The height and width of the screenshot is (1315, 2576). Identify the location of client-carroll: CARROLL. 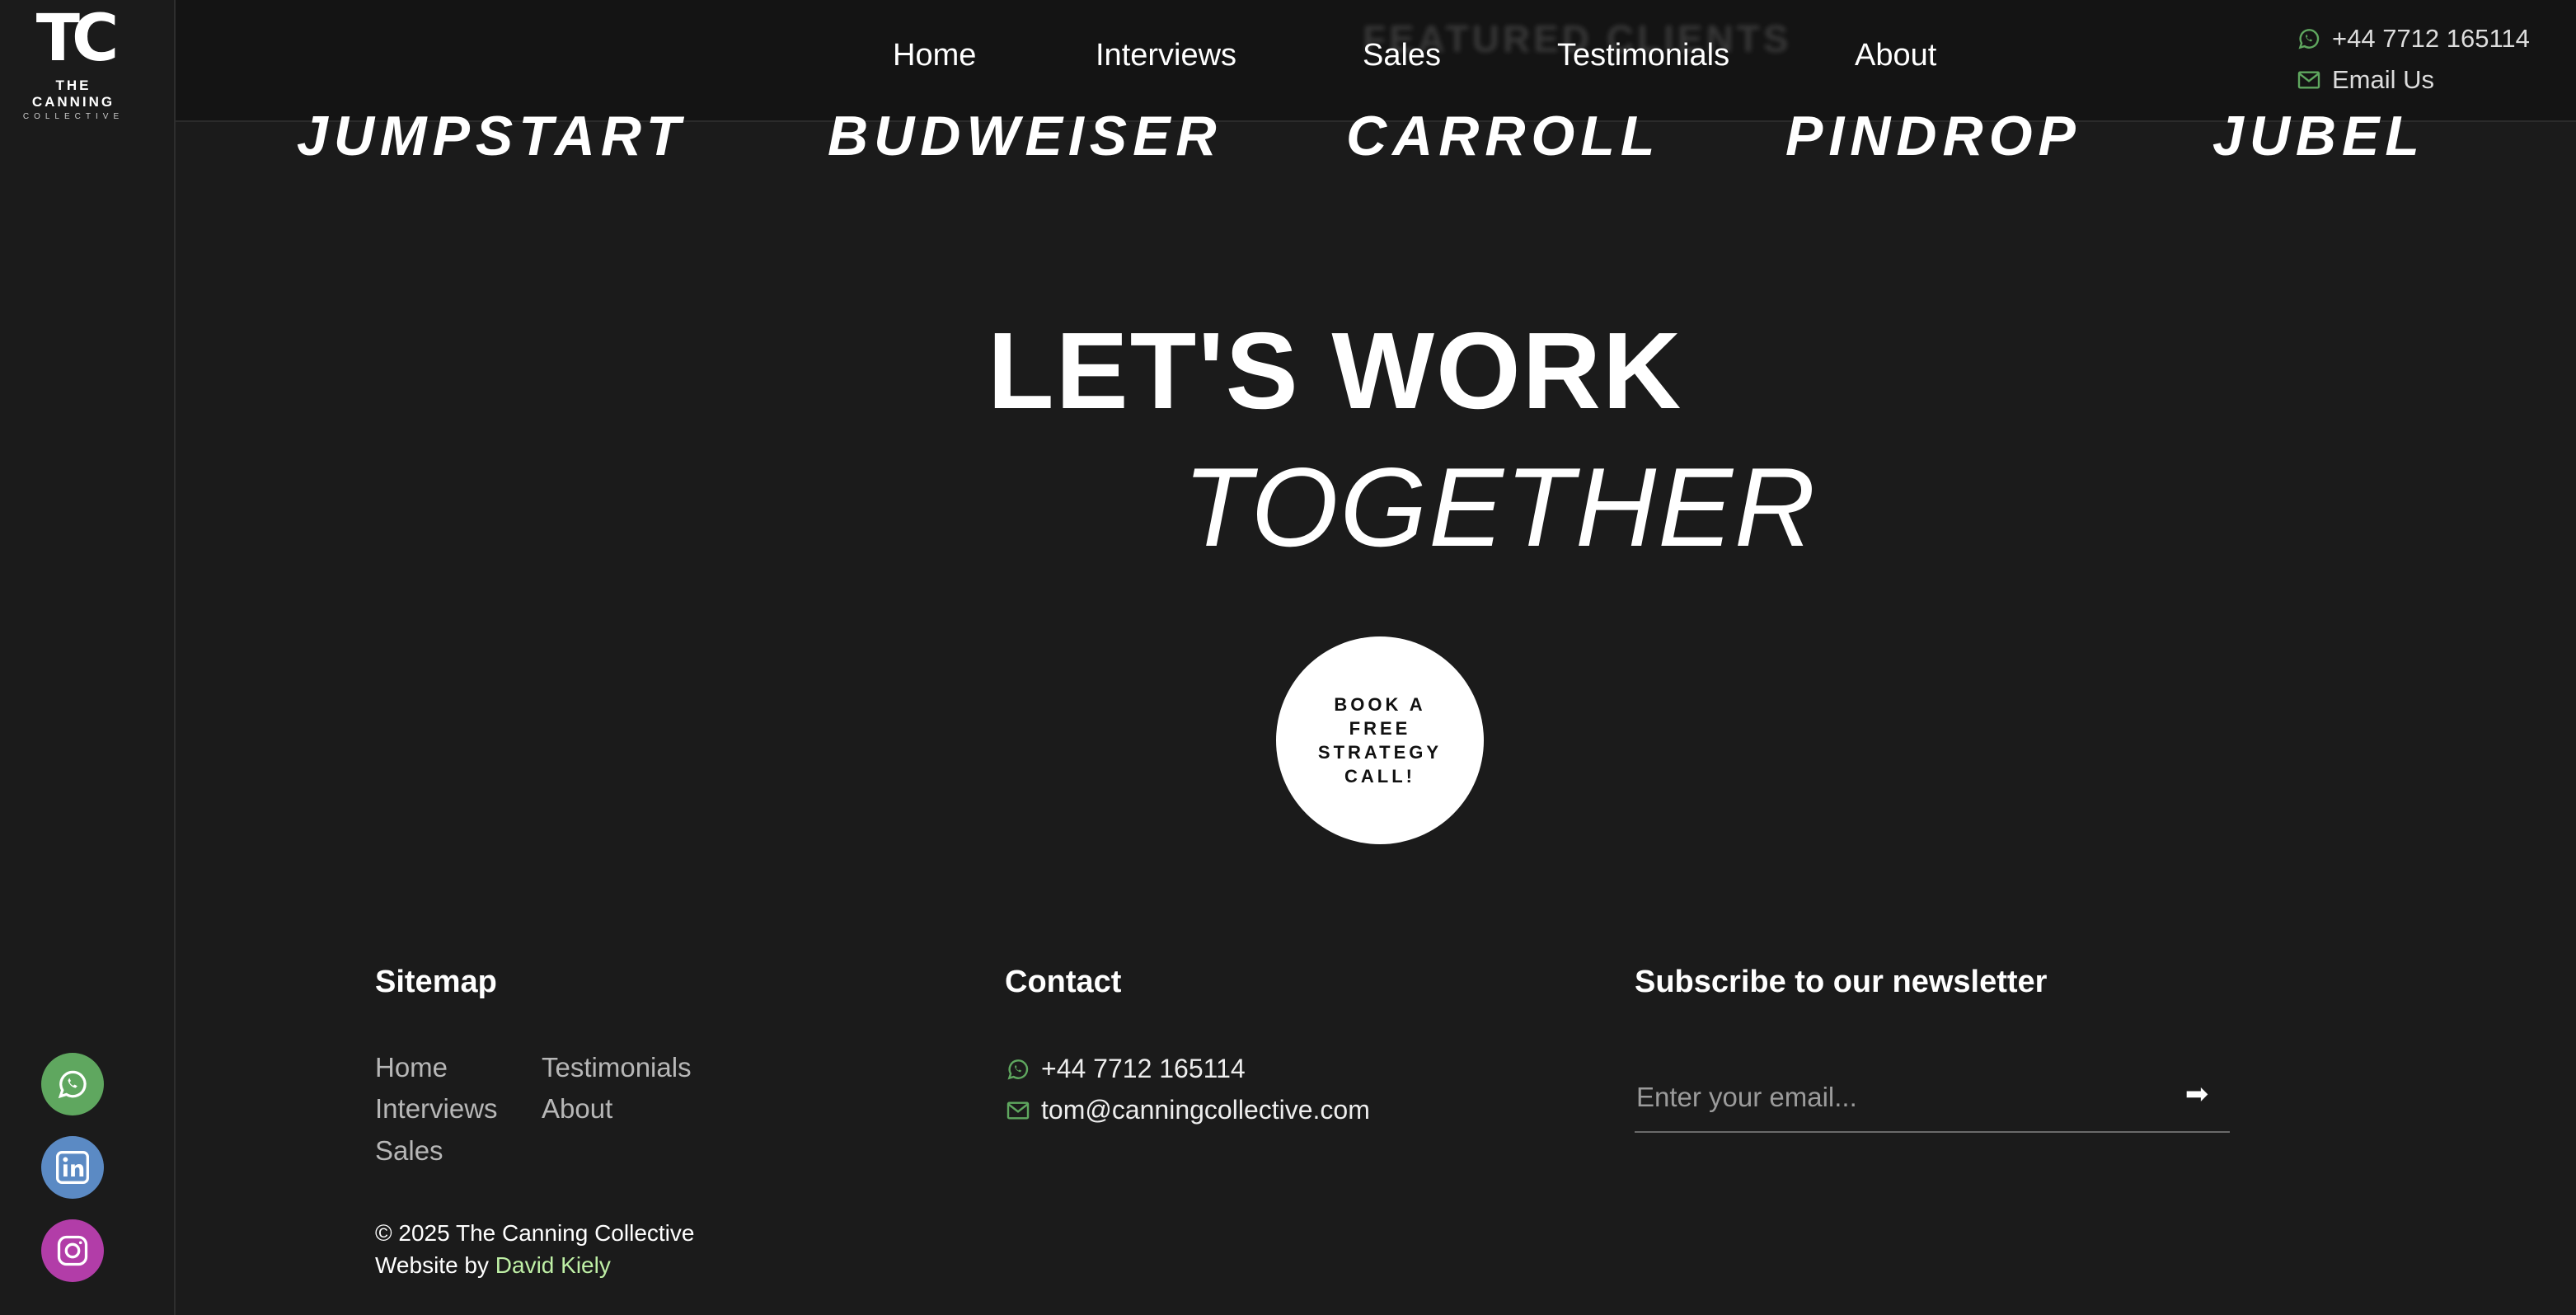
(1503, 136).